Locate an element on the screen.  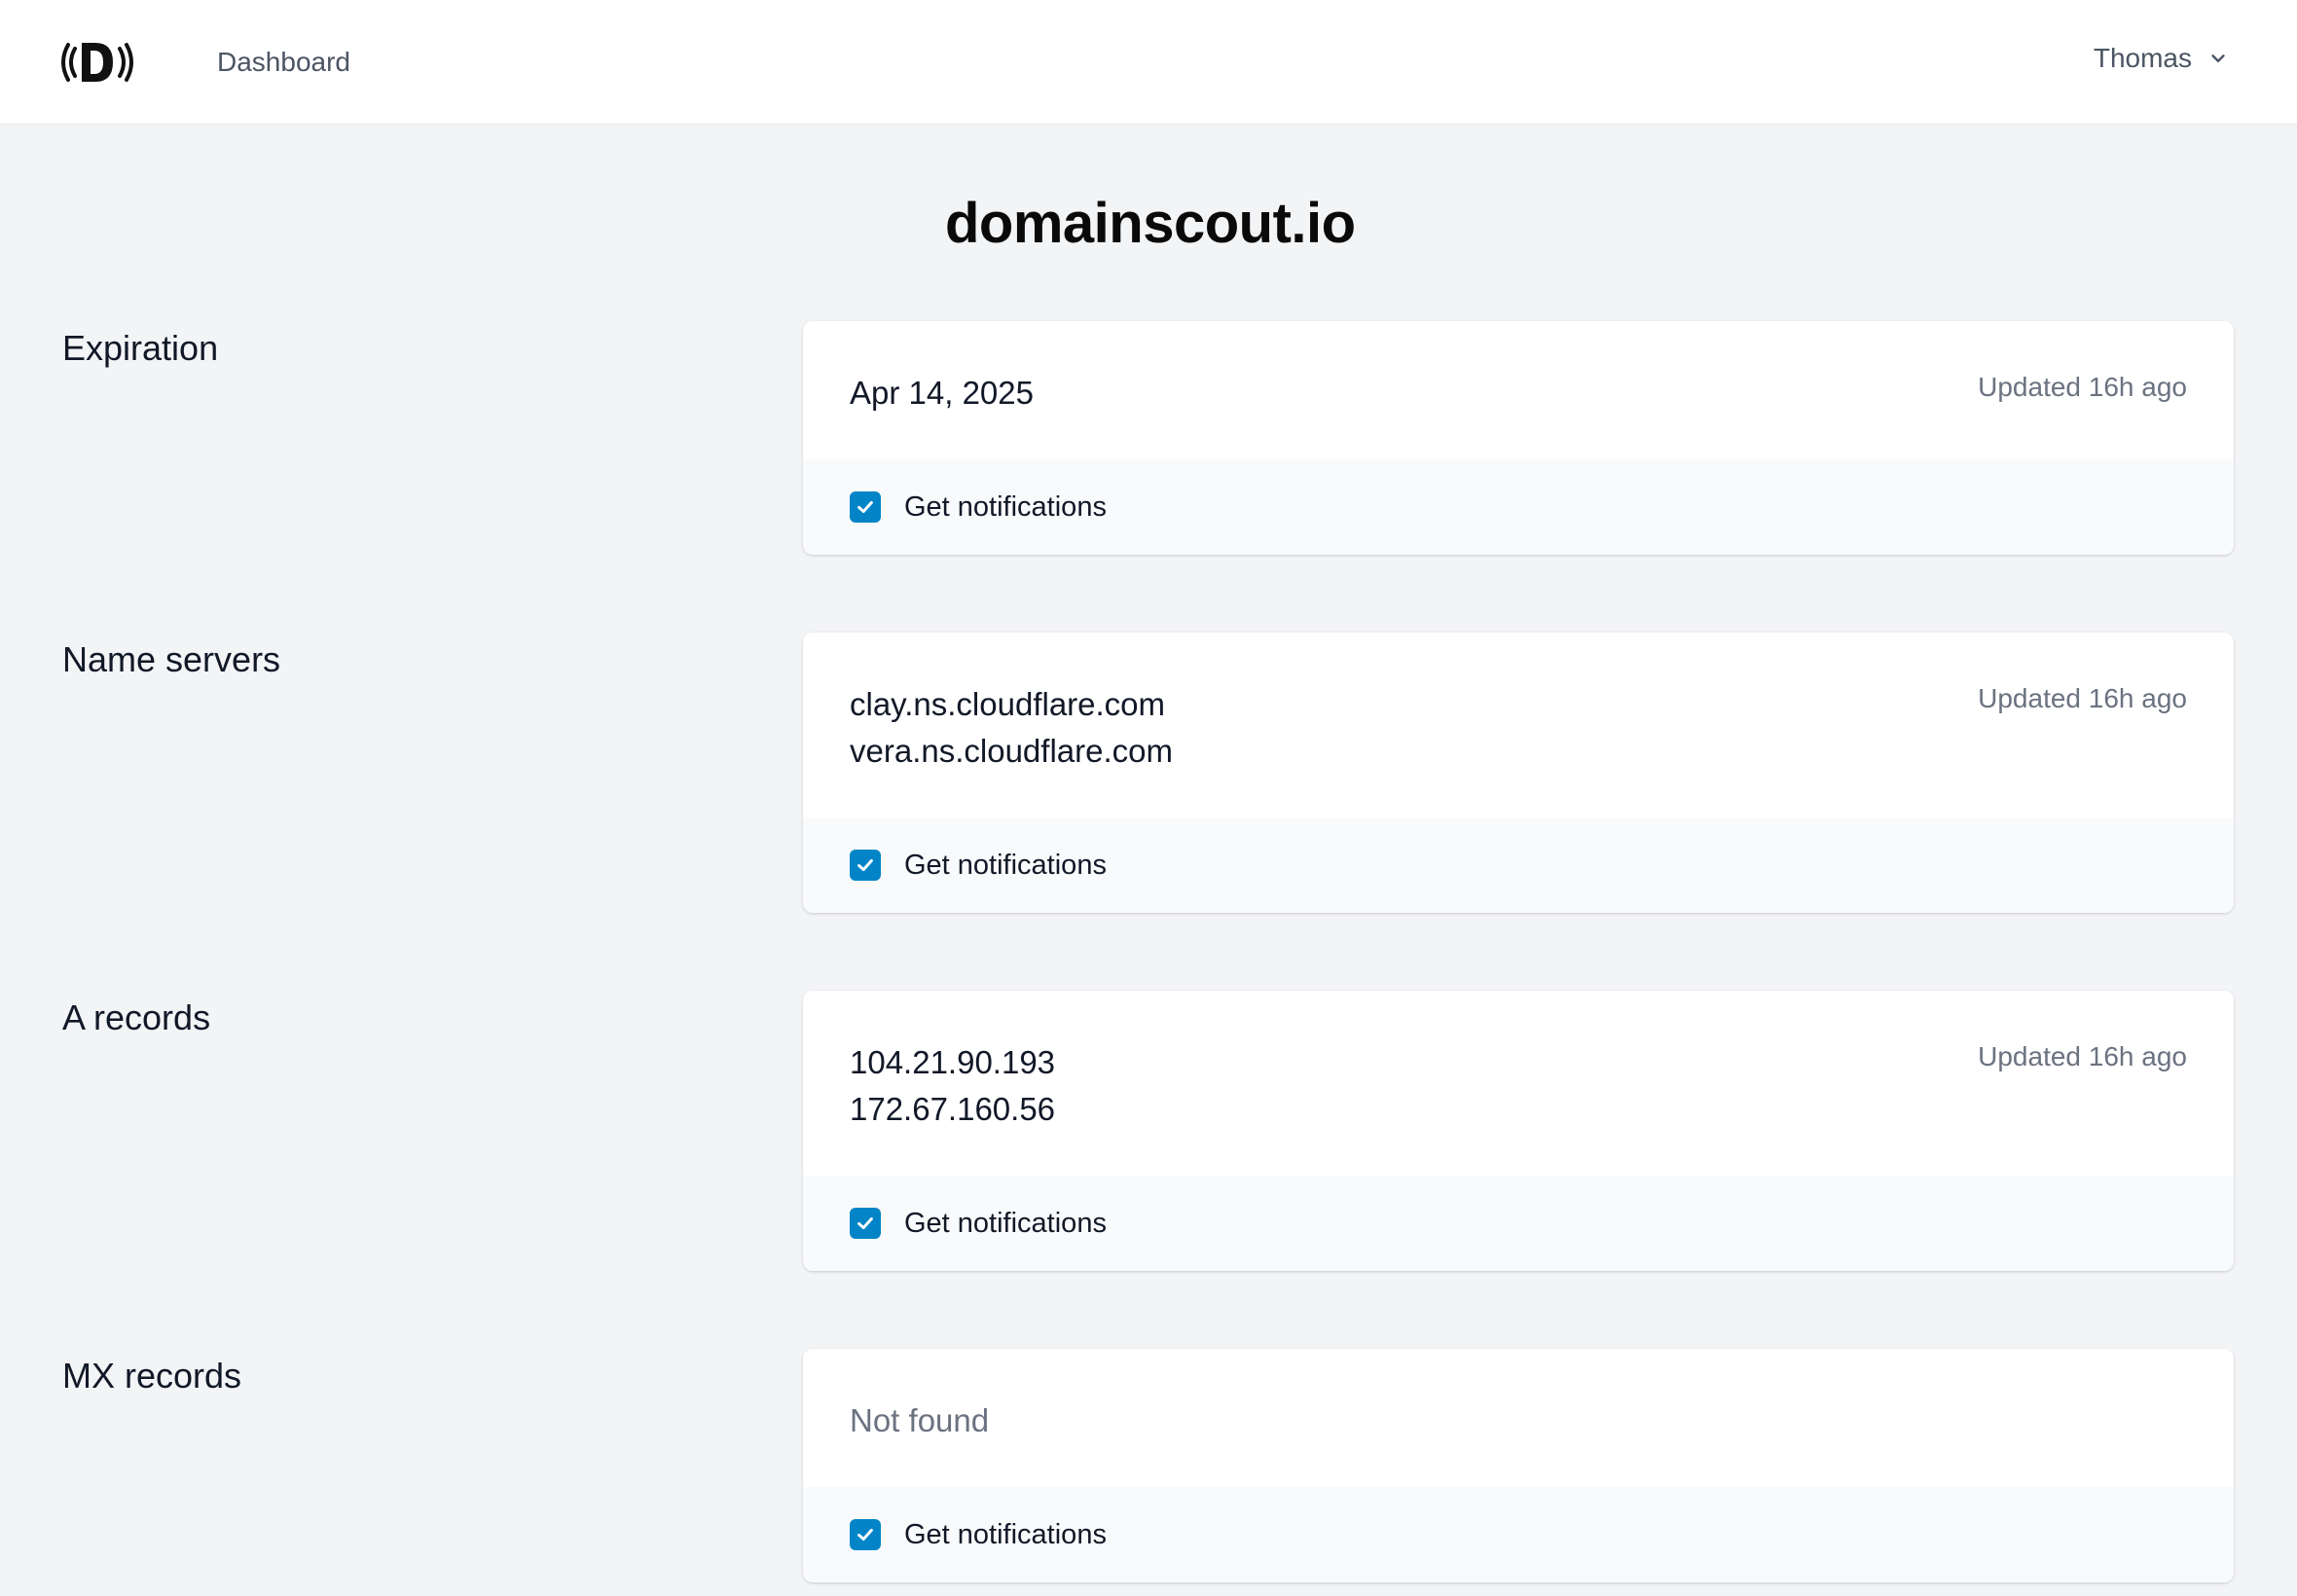
user-menu: Thomas is located at coordinates (2161, 58).